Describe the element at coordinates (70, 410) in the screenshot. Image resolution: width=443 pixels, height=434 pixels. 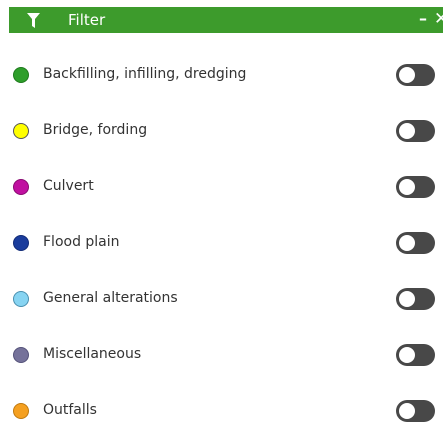
I see `category-label: Outfalls` at that location.